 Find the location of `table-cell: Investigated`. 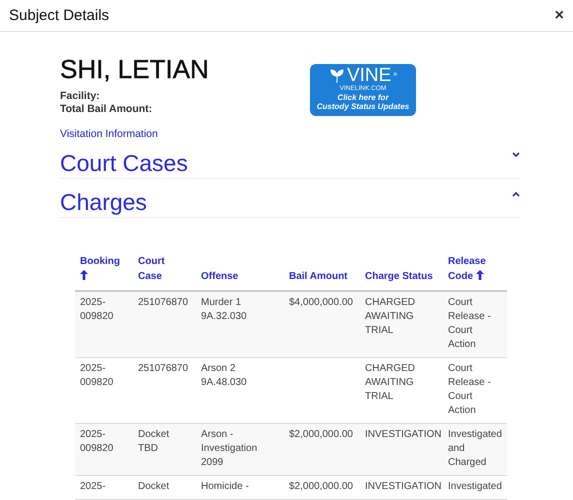

table-cell: Investigated is located at coordinates (475, 486).